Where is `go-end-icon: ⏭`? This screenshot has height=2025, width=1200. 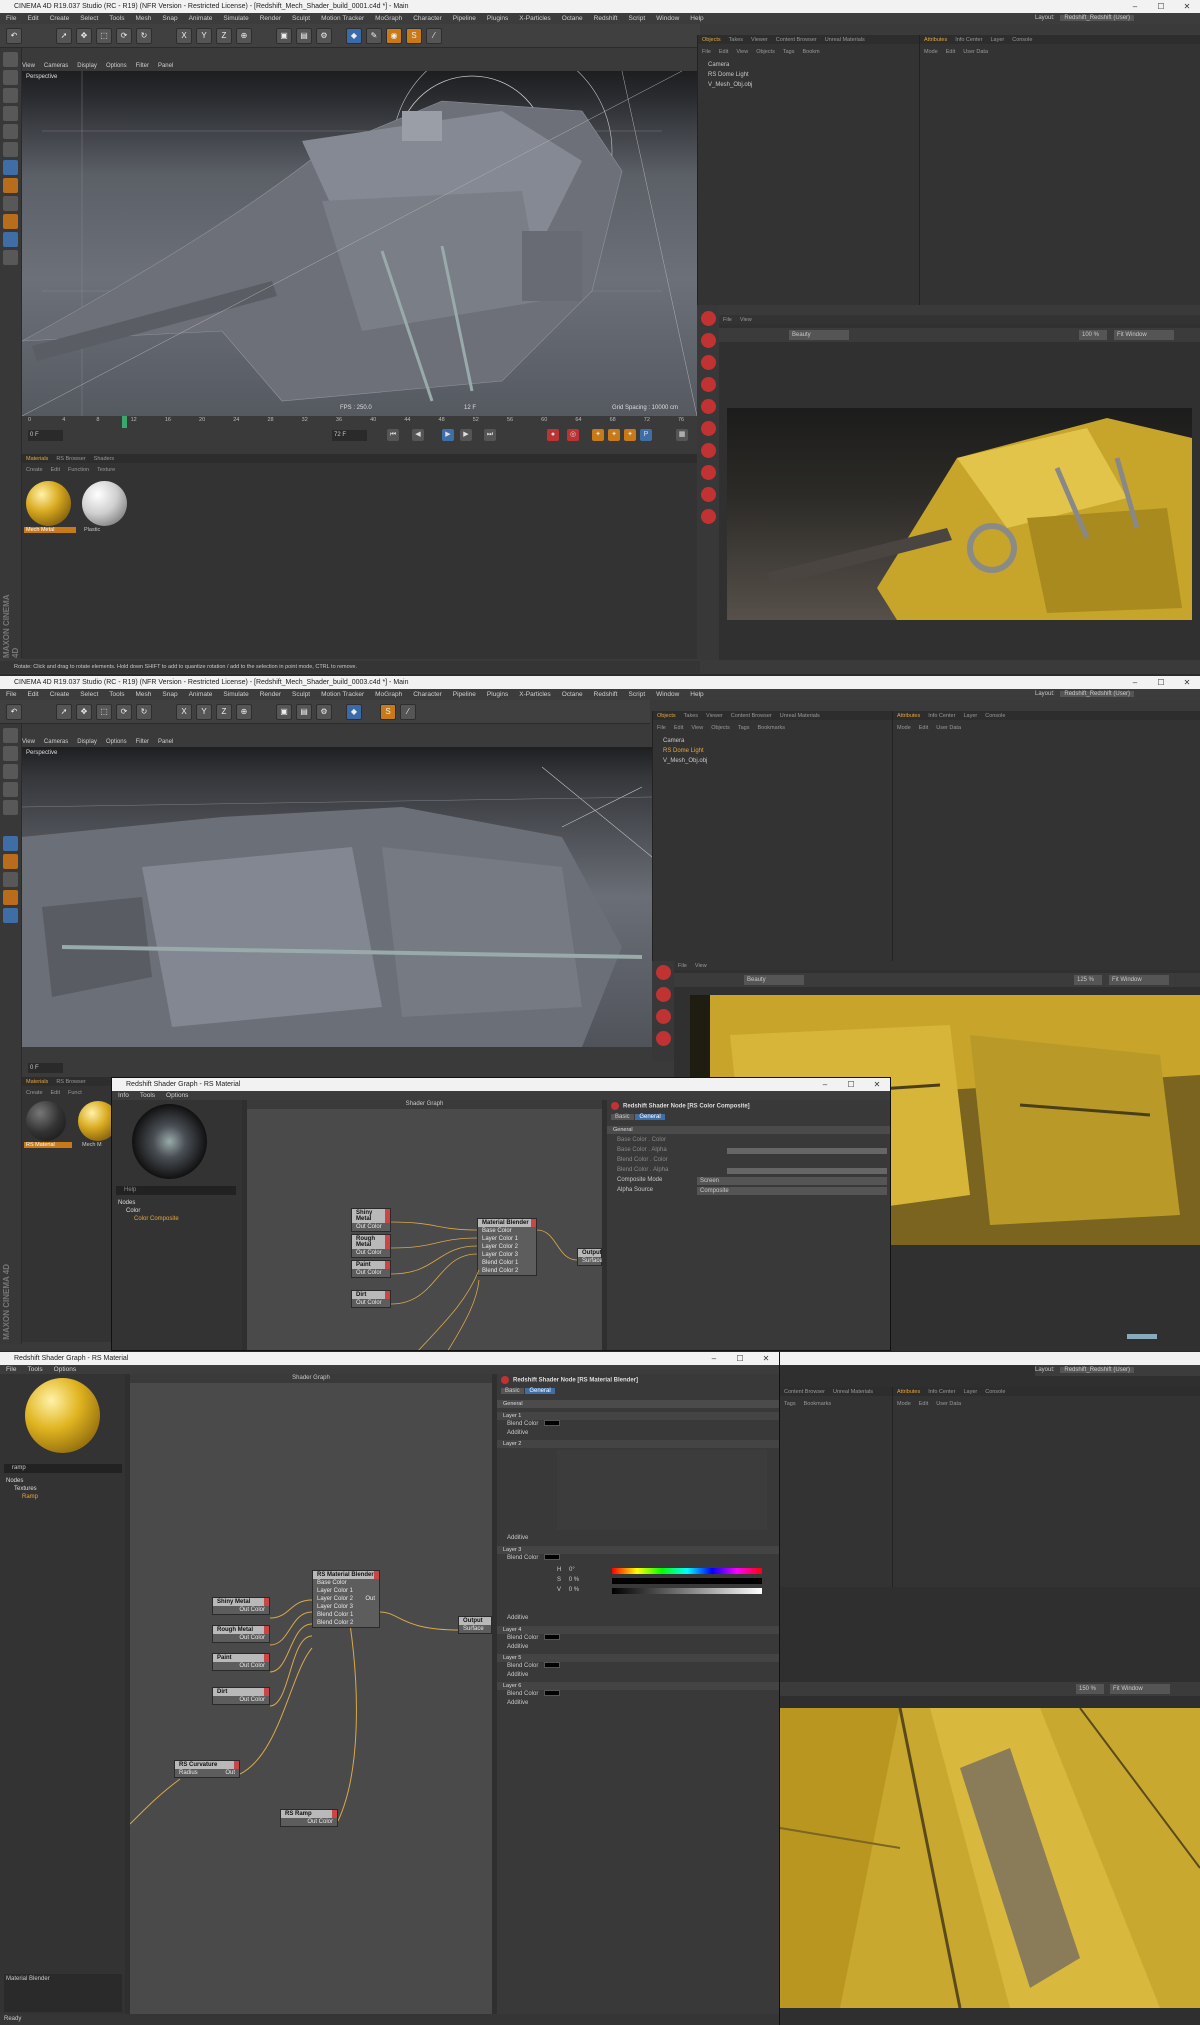
go-end-icon: ⏭ is located at coordinates (490, 435).